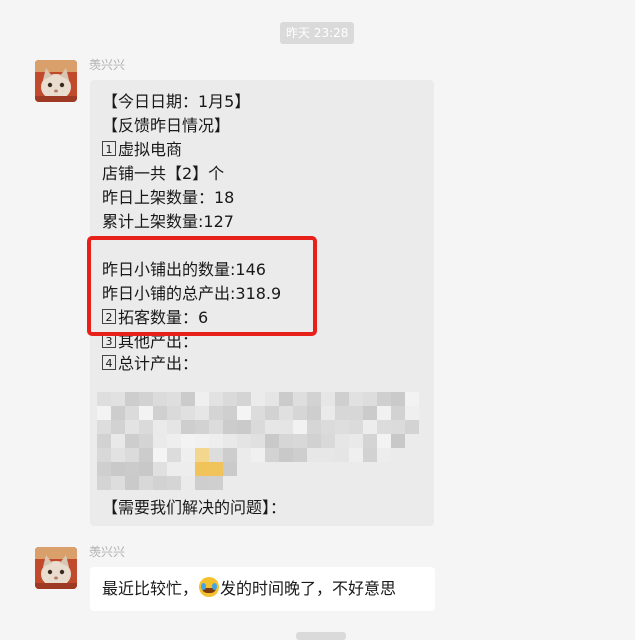 Image resolution: width=635 pixels, height=640 pixels. Describe the element at coordinates (109, 148) in the screenshot. I see `number-box-icon: 1` at that location.